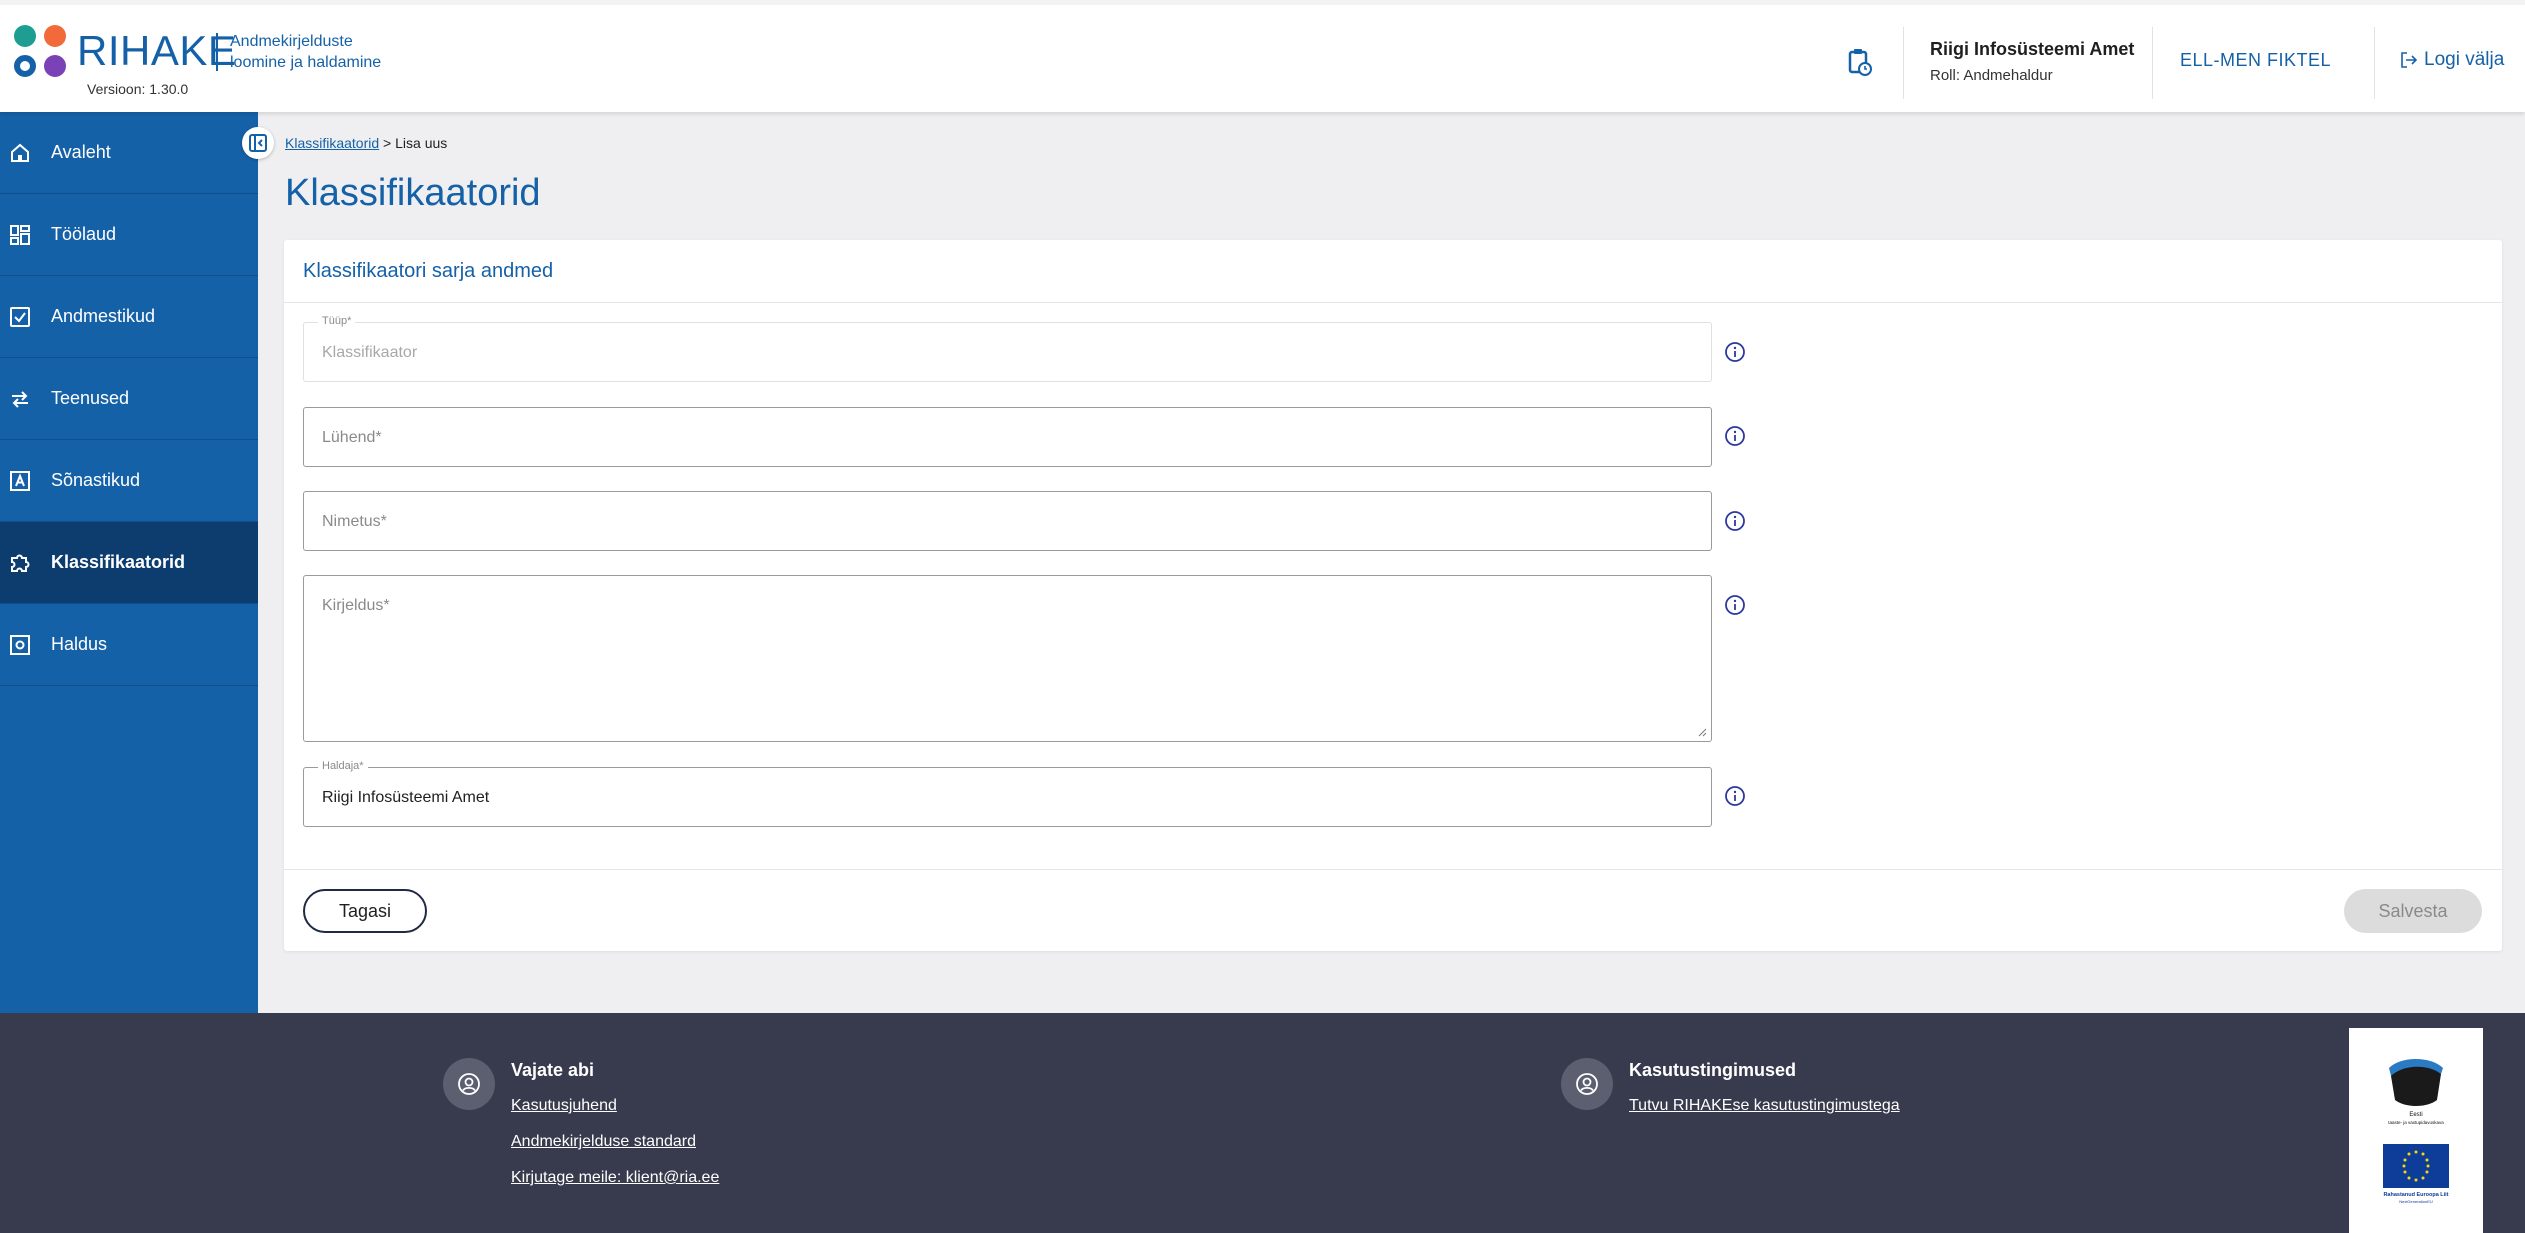 Image resolution: width=2525 pixels, height=1233 pixels. What do you see at coordinates (291, 41) in the screenshot?
I see `logo-subtitle-line-1: Andmekirjelduste` at bounding box center [291, 41].